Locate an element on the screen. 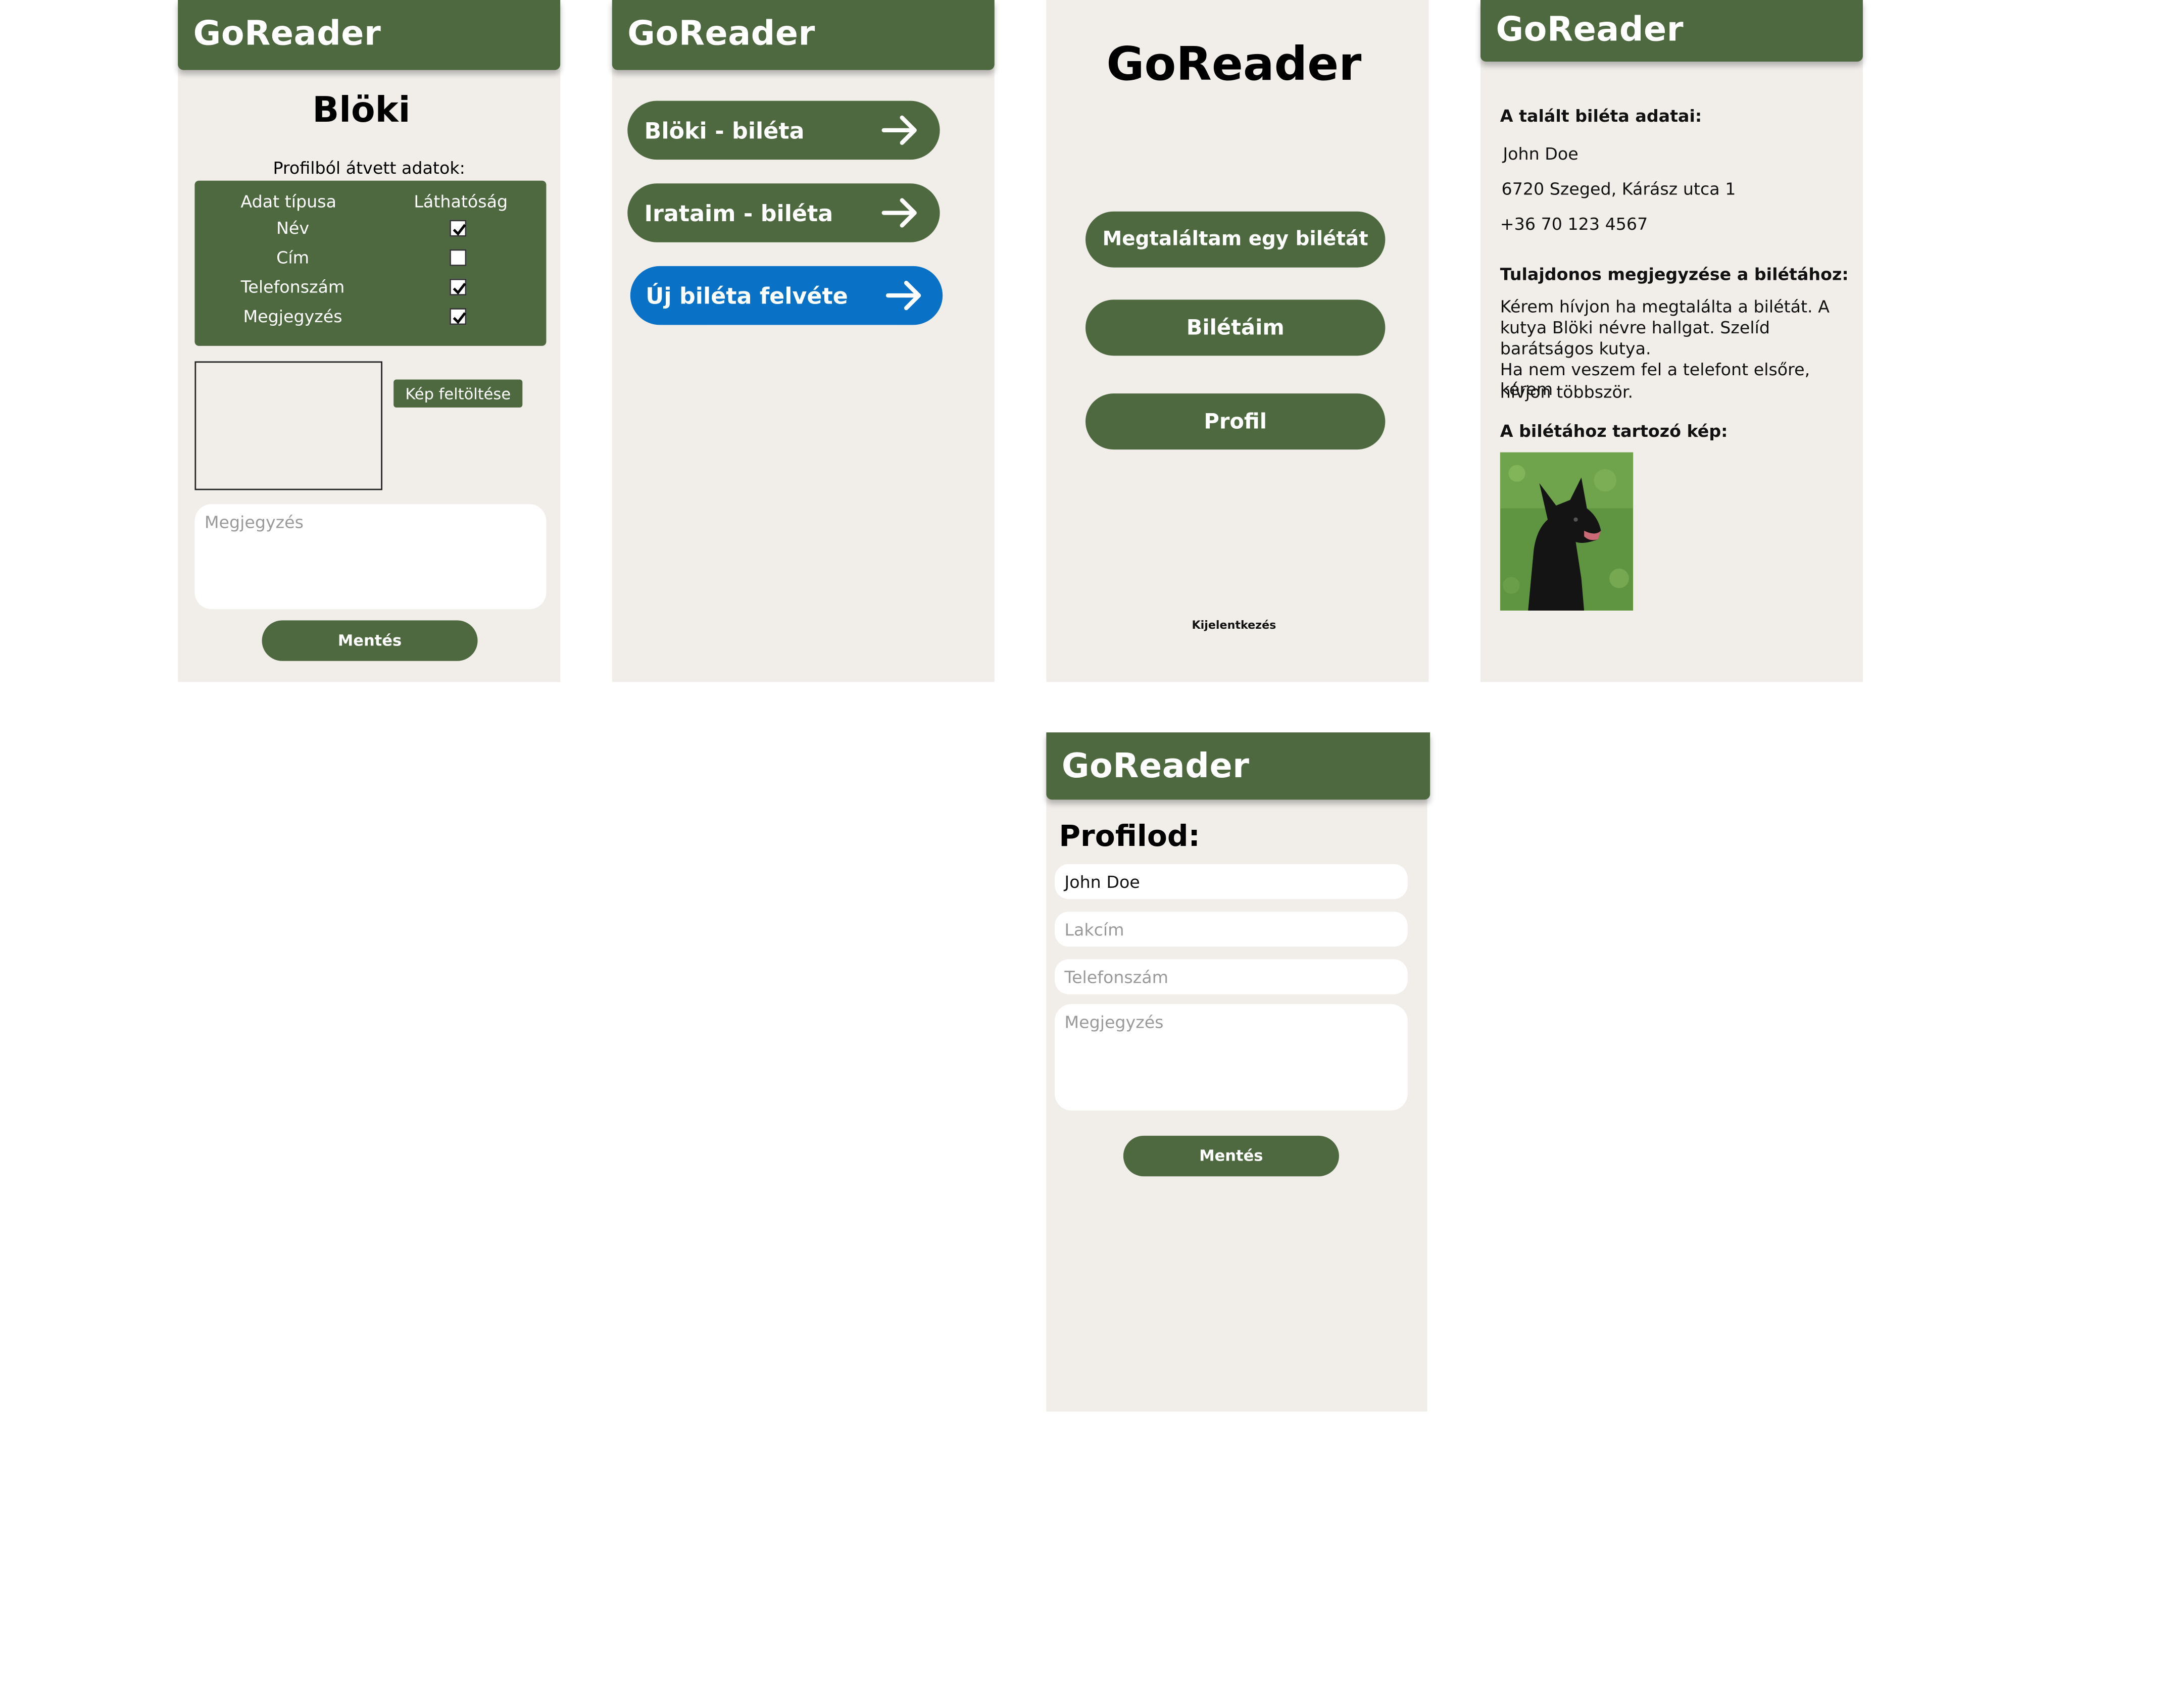 The image size is (2171, 1708). tag-item-bloki: Blöki - biléta is located at coordinates (783, 130).